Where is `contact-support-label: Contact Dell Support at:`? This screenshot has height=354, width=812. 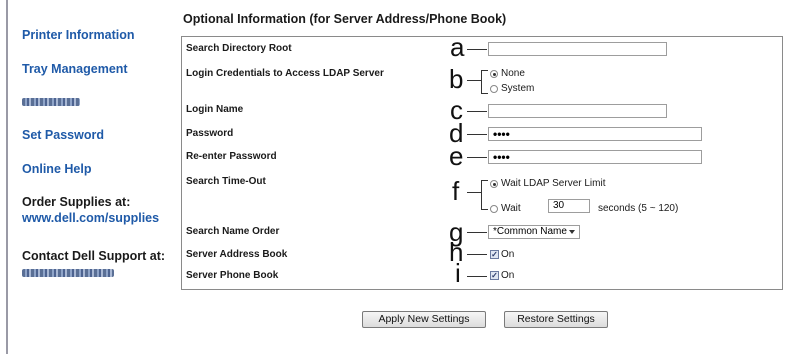
contact-support-label: Contact Dell Support at: is located at coordinates (94, 256).